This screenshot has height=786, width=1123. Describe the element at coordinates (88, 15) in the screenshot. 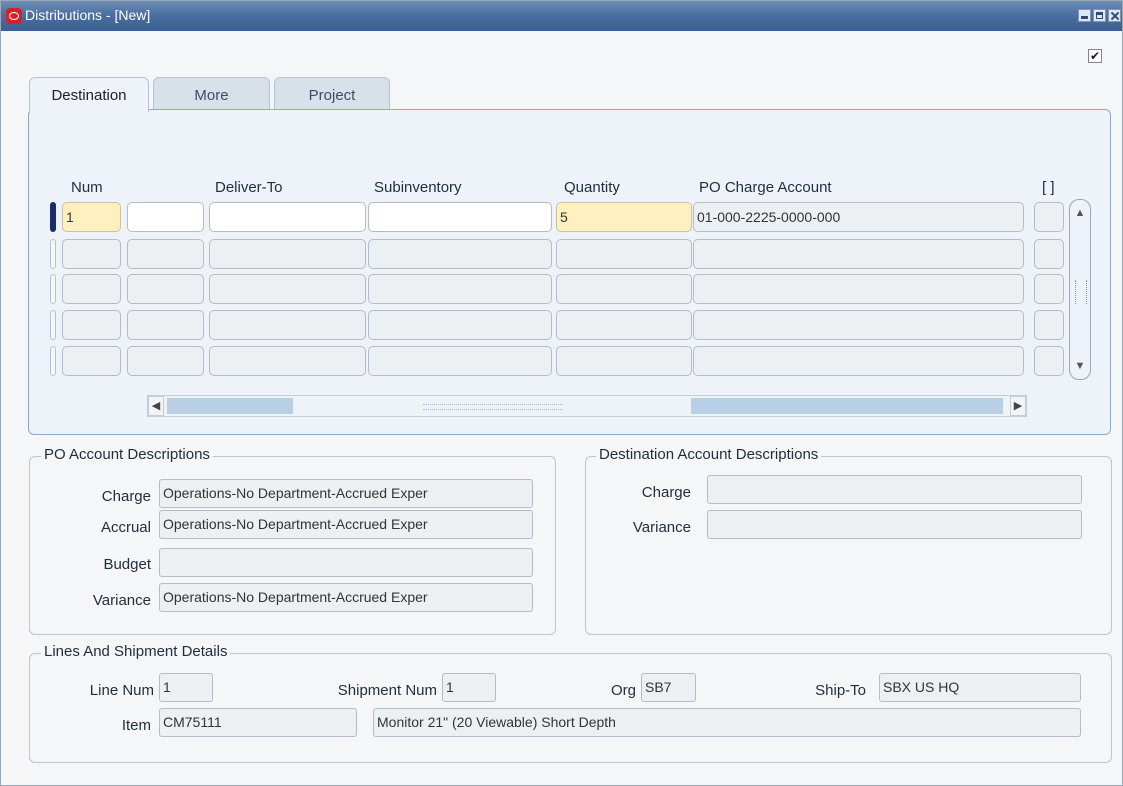

I see `window-title: Distributions - [New]` at that location.